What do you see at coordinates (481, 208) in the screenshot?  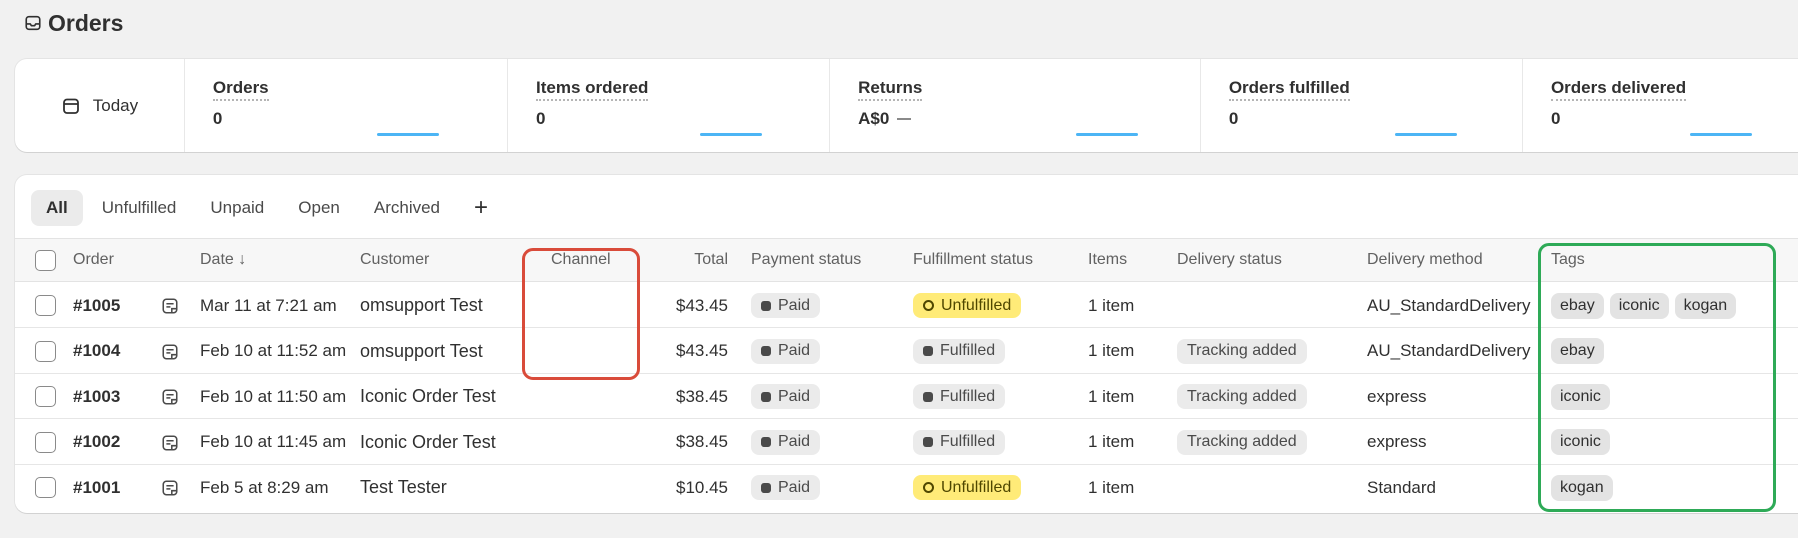 I see `add-view-button: +` at bounding box center [481, 208].